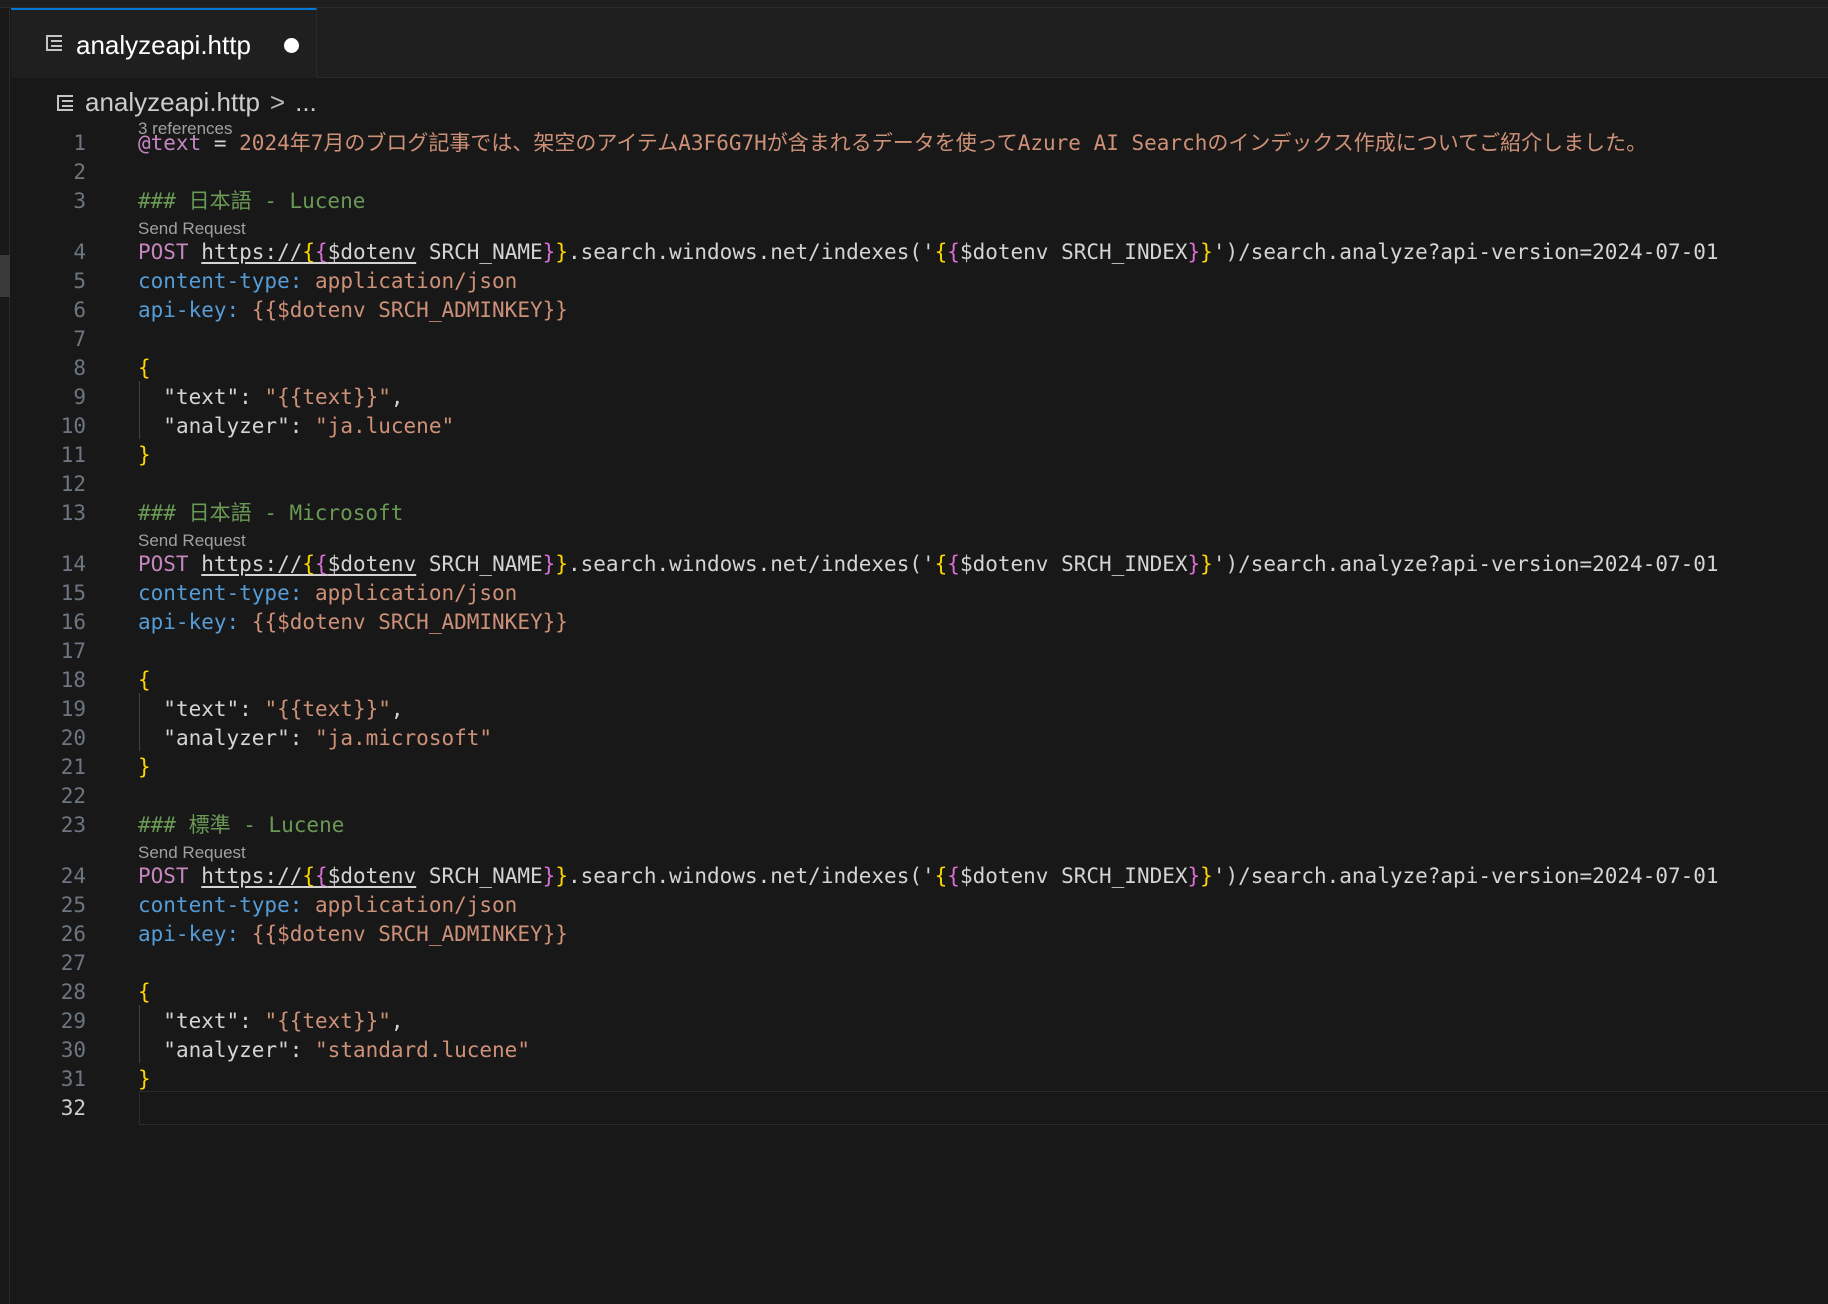 This screenshot has height=1304, width=1828. What do you see at coordinates (914, 4) in the screenshot?
I see `window-top-border` at bounding box center [914, 4].